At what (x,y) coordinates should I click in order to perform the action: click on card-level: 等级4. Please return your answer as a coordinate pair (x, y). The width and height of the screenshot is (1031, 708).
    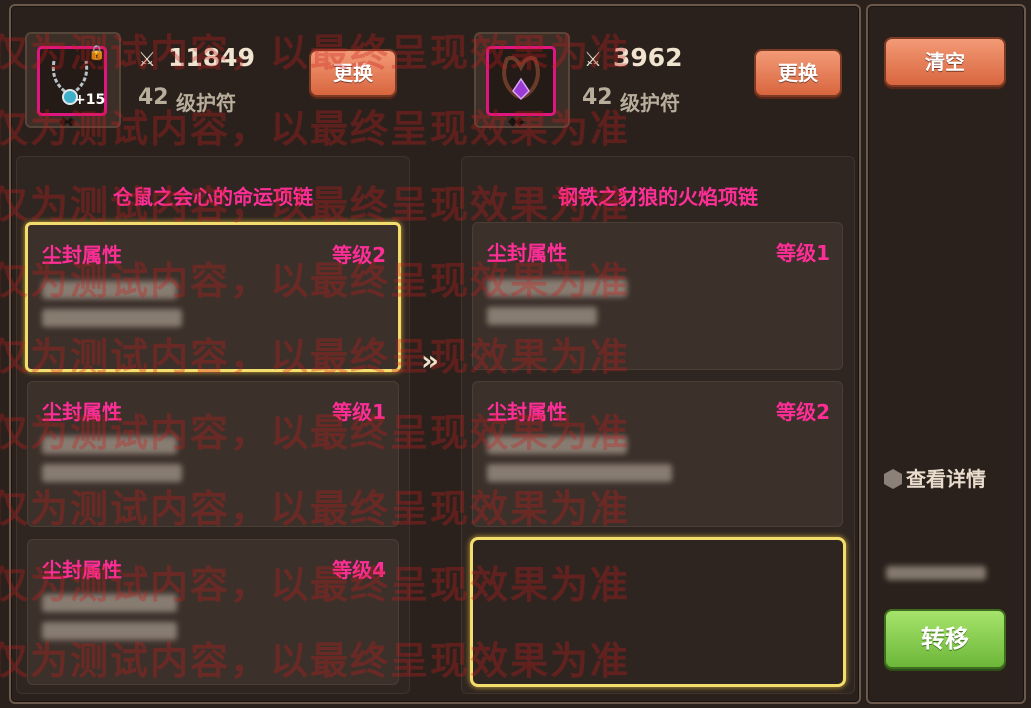
    Looking at the image, I should click on (359, 570).